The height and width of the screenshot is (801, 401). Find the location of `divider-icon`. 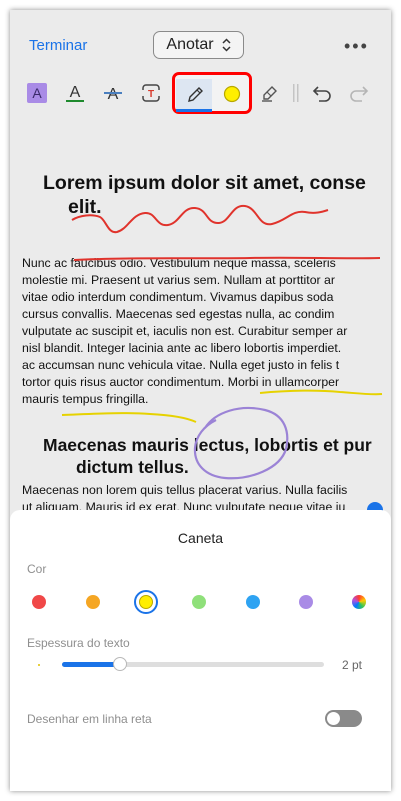

divider-icon is located at coordinates (296, 93).